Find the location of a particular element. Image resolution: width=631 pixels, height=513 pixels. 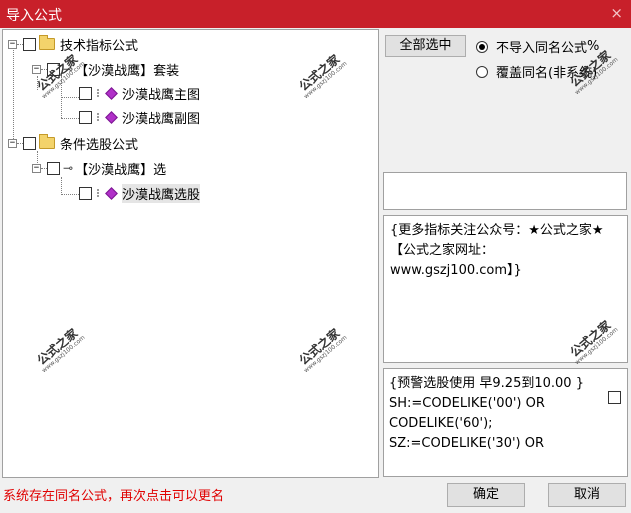

radio-skip-duplicates: 不导入同名公式% is located at coordinates (537, 46).